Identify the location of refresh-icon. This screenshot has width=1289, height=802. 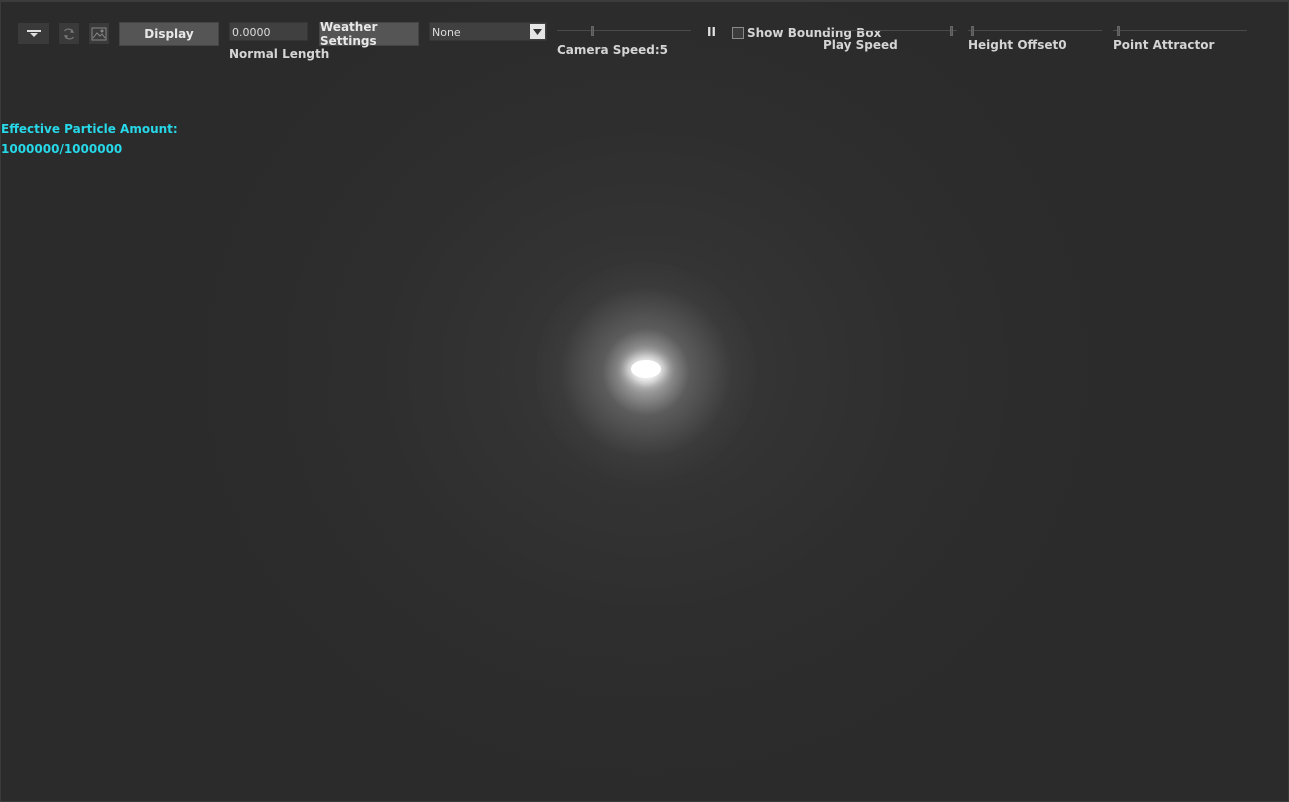
(69, 33).